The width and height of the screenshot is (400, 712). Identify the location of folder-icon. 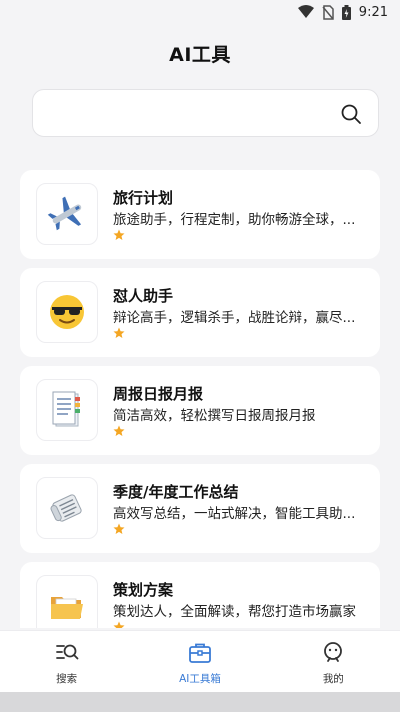
(67, 608).